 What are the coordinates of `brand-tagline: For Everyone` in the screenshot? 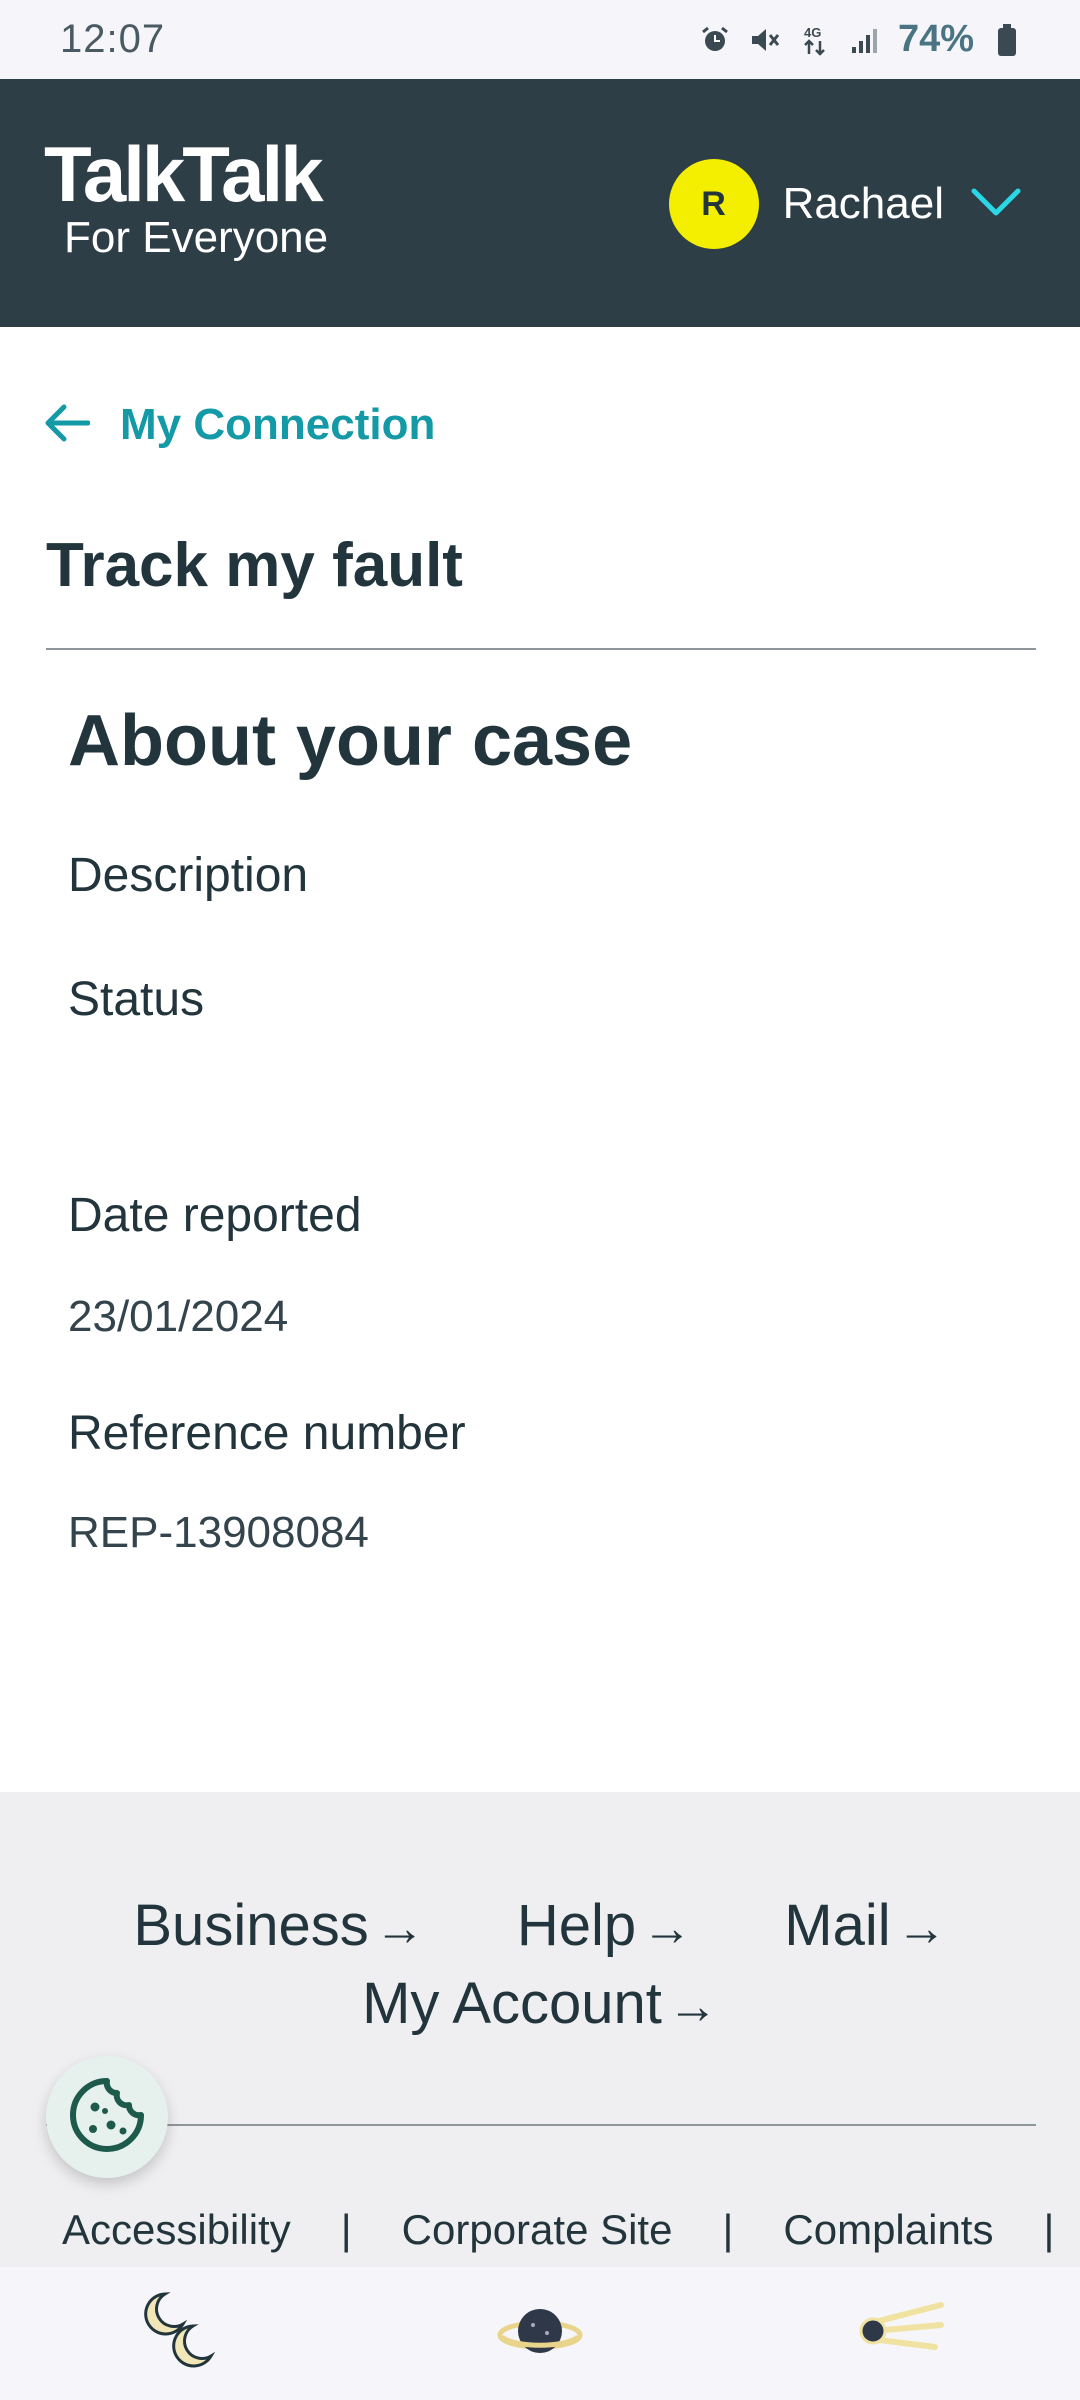 It's located at (196, 237).